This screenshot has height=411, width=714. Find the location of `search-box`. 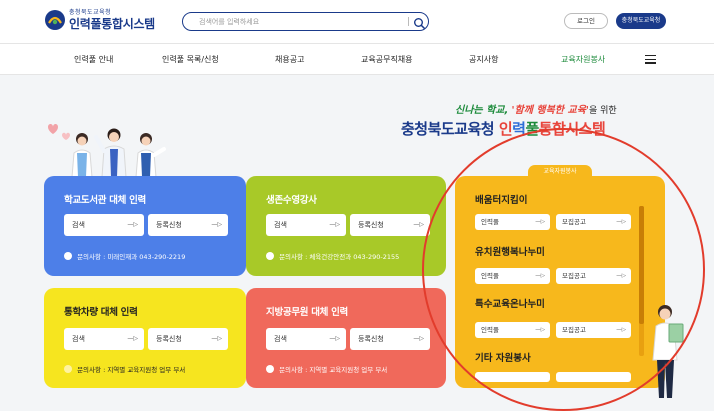

search-box is located at coordinates (305, 21).